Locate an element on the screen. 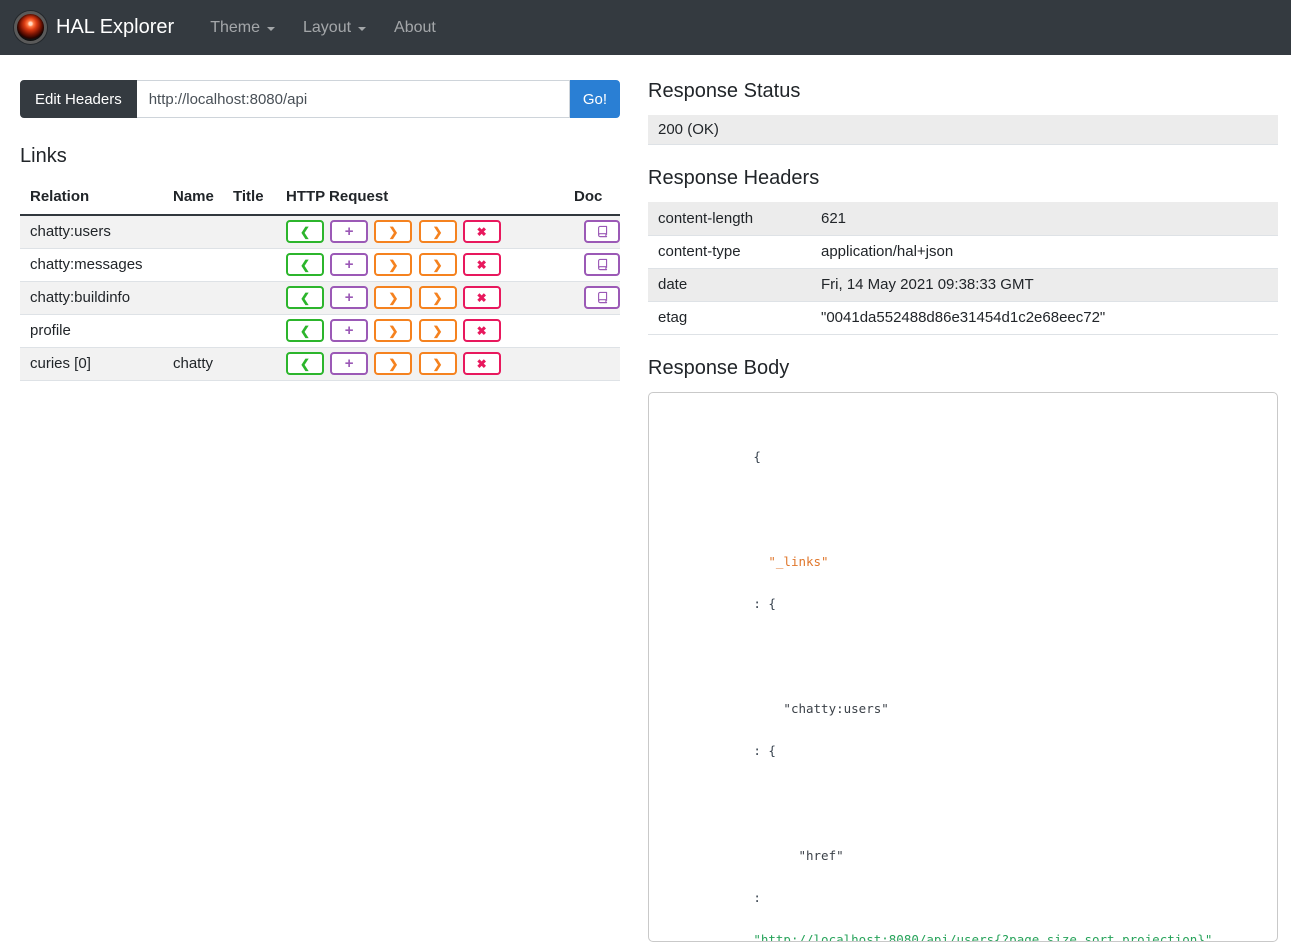  code-token: "chatty:users" is located at coordinates (821, 708).